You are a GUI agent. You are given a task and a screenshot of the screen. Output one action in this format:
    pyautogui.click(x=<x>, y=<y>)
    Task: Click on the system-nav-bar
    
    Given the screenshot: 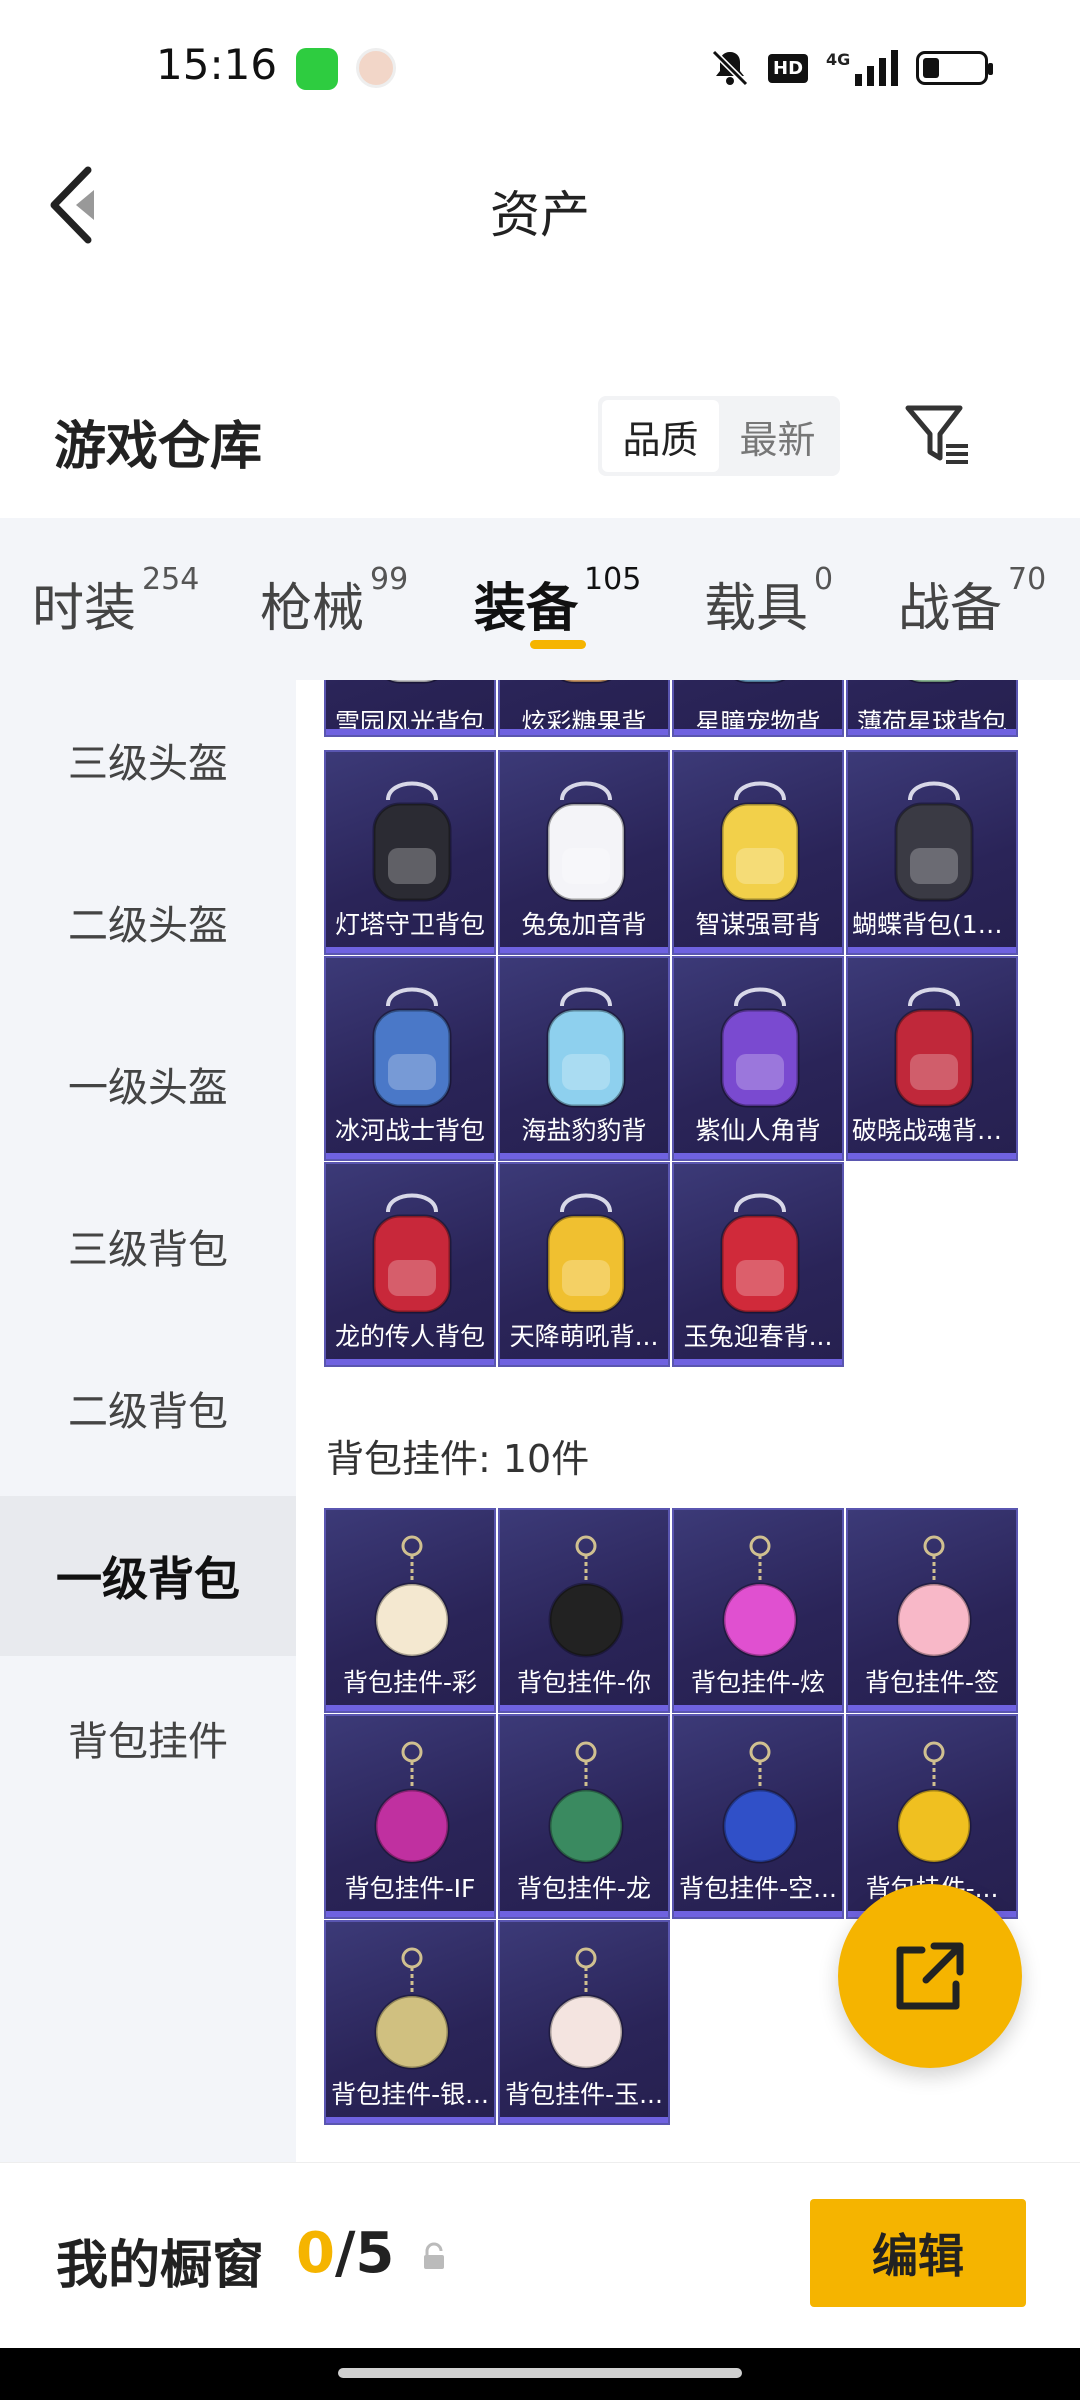 What is the action you would take?
    pyautogui.click(x=540, y=2374)
    